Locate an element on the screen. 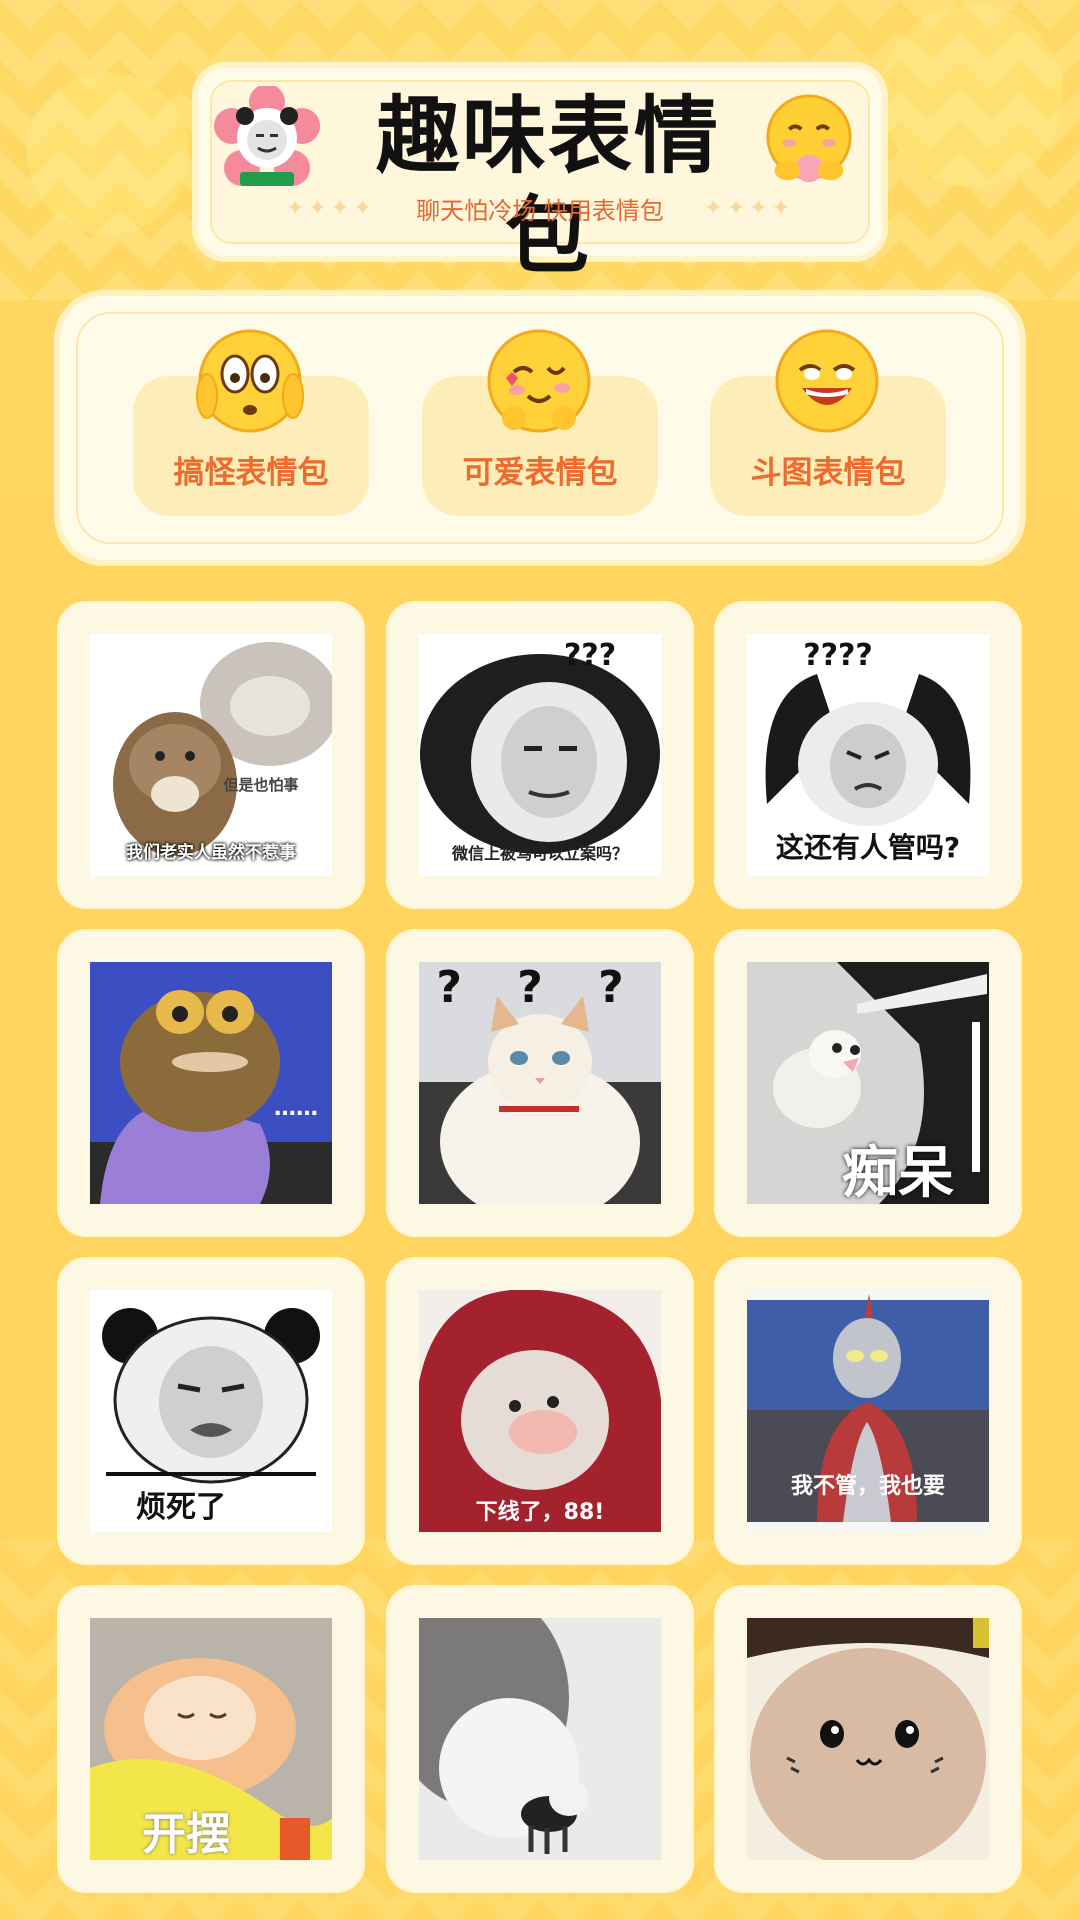  sleeping-cat-meme-image: 开摆 is located at coordinates (211, 1739).